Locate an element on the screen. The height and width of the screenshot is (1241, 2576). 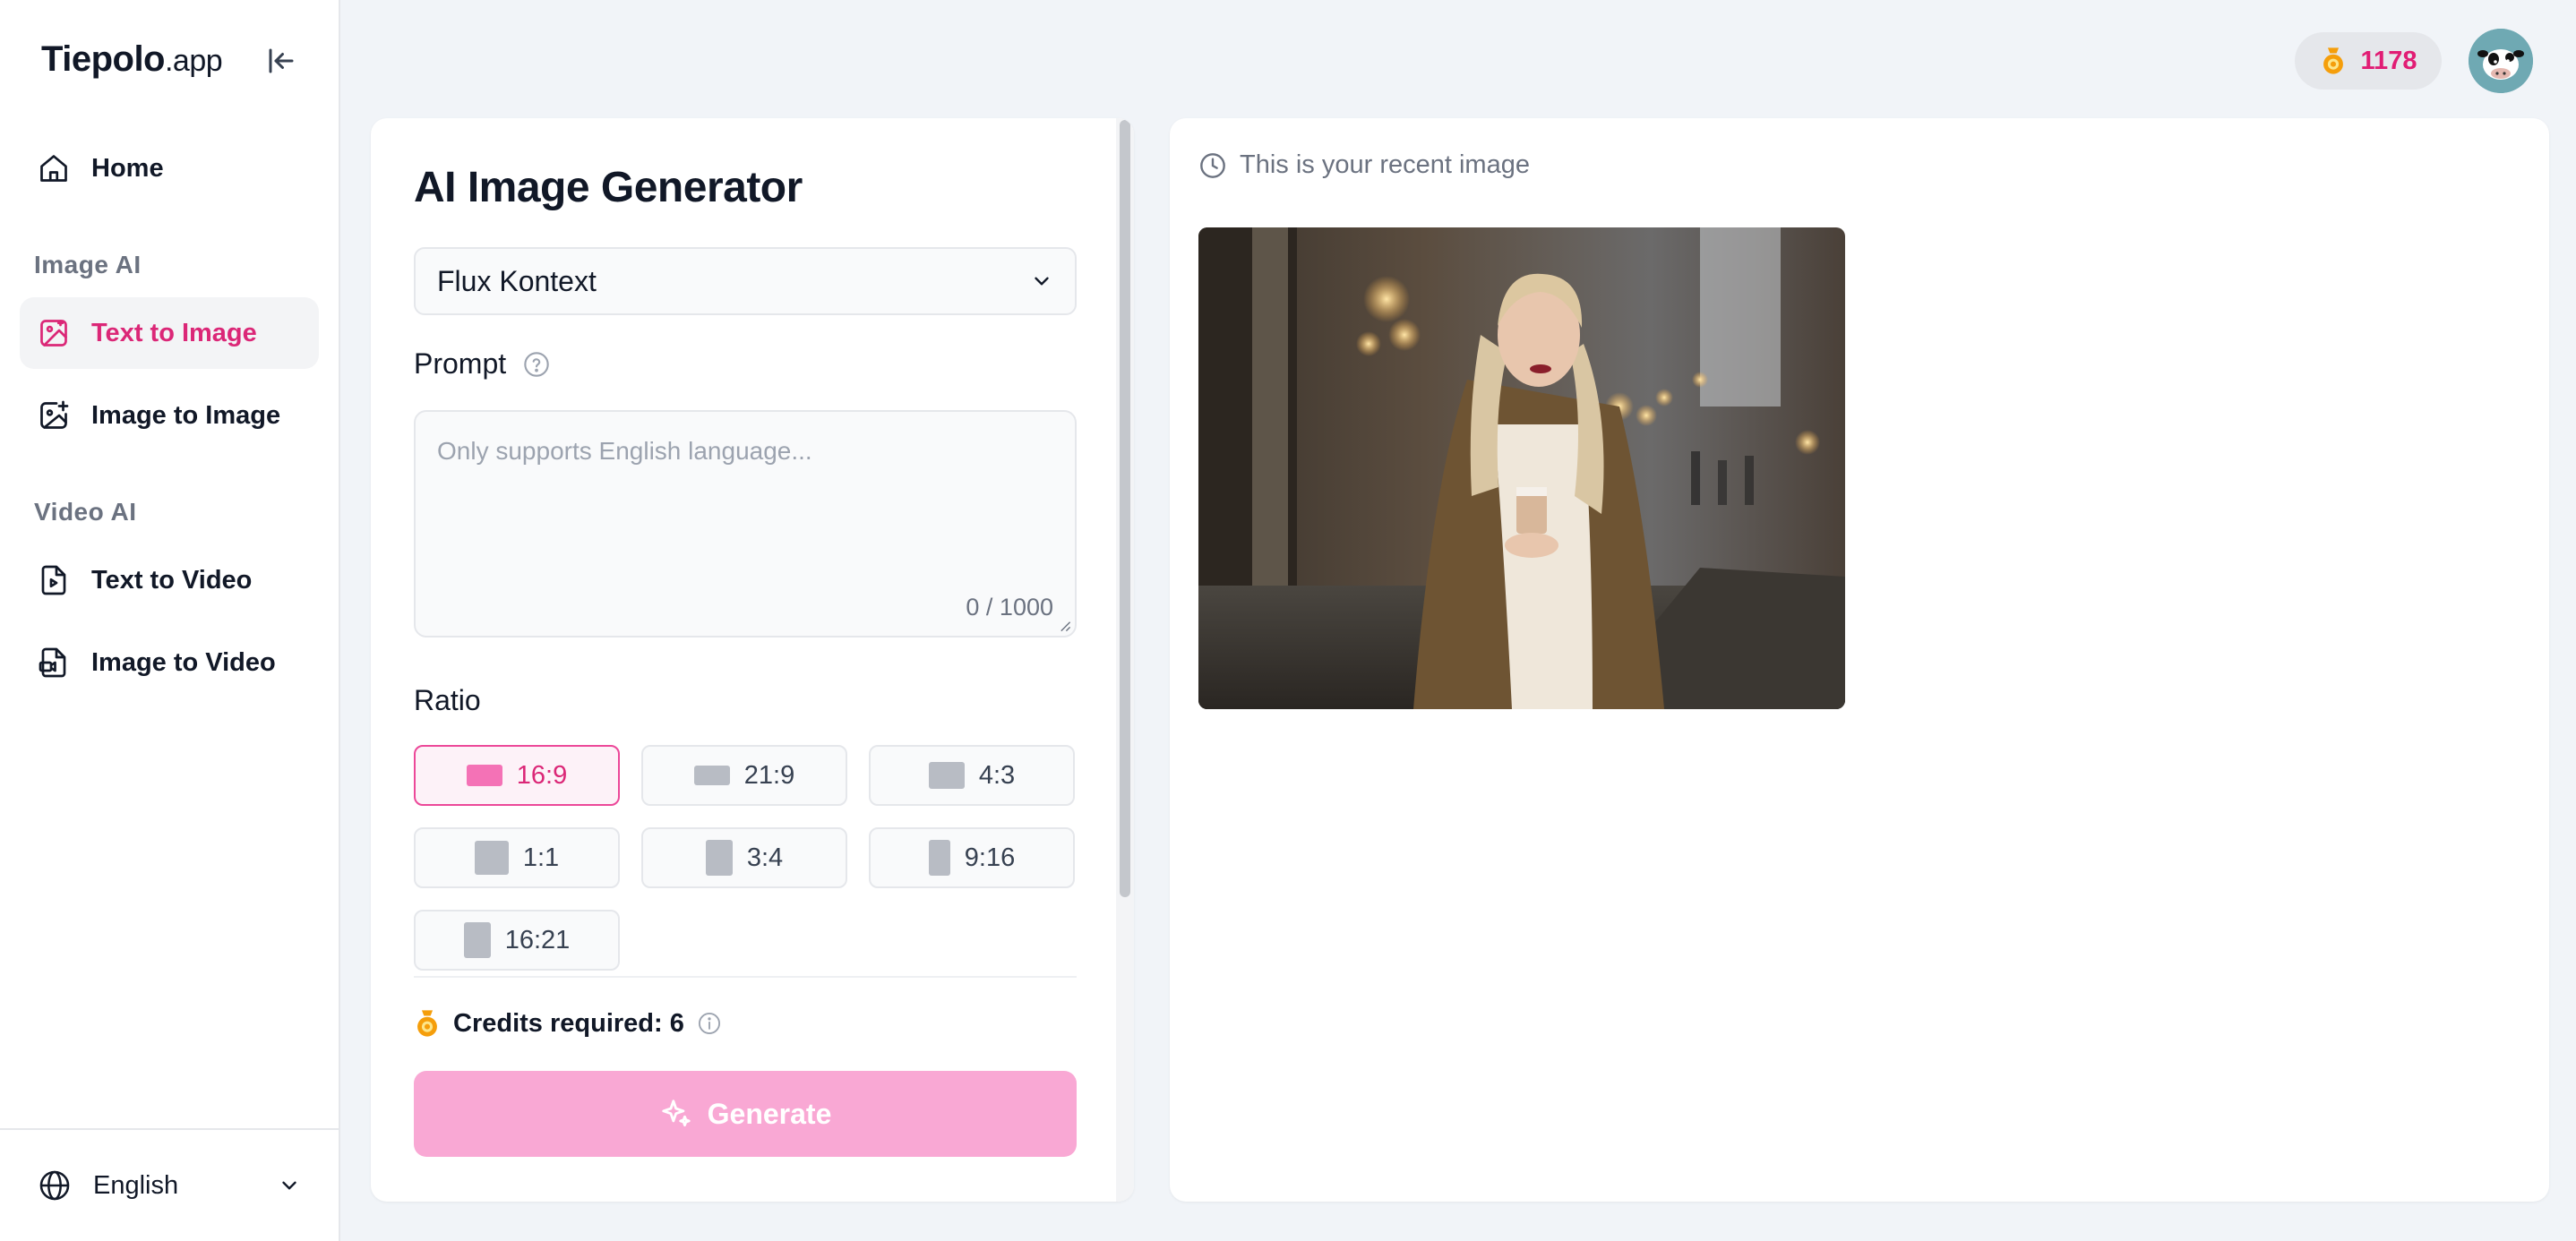
brand-suffix: .app is located at coordinates (193, 61).